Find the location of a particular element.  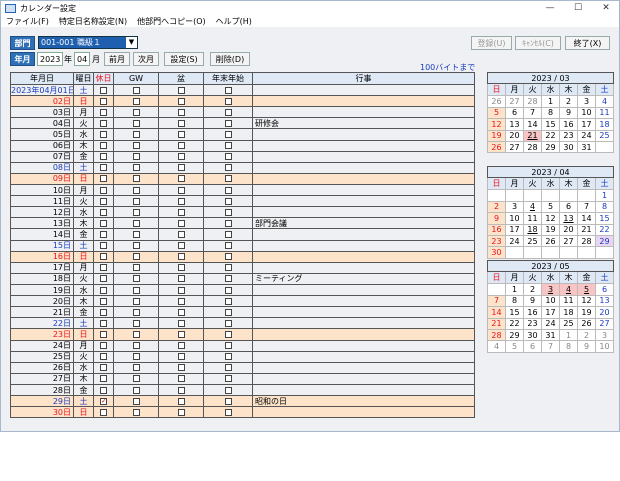

day-cell: 5 is located at coordinates (550, 207).